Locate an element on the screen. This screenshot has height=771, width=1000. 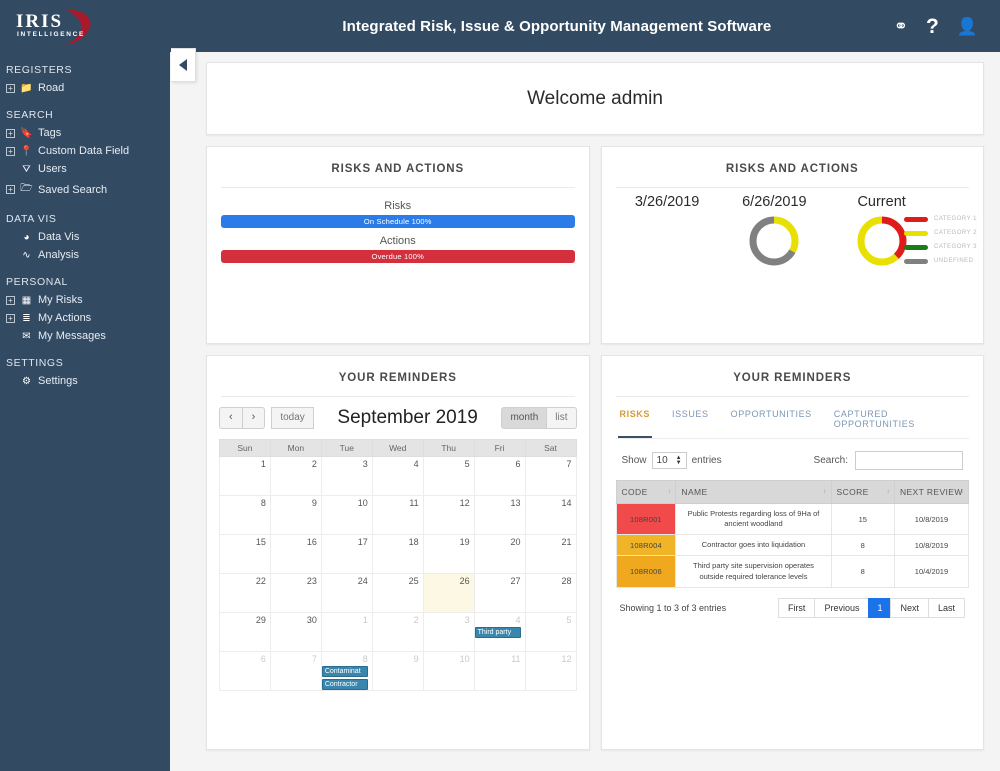
tab-captured-opportunities: CAPTURED OPPORTUNITIES is located at coordinates (900, 421).